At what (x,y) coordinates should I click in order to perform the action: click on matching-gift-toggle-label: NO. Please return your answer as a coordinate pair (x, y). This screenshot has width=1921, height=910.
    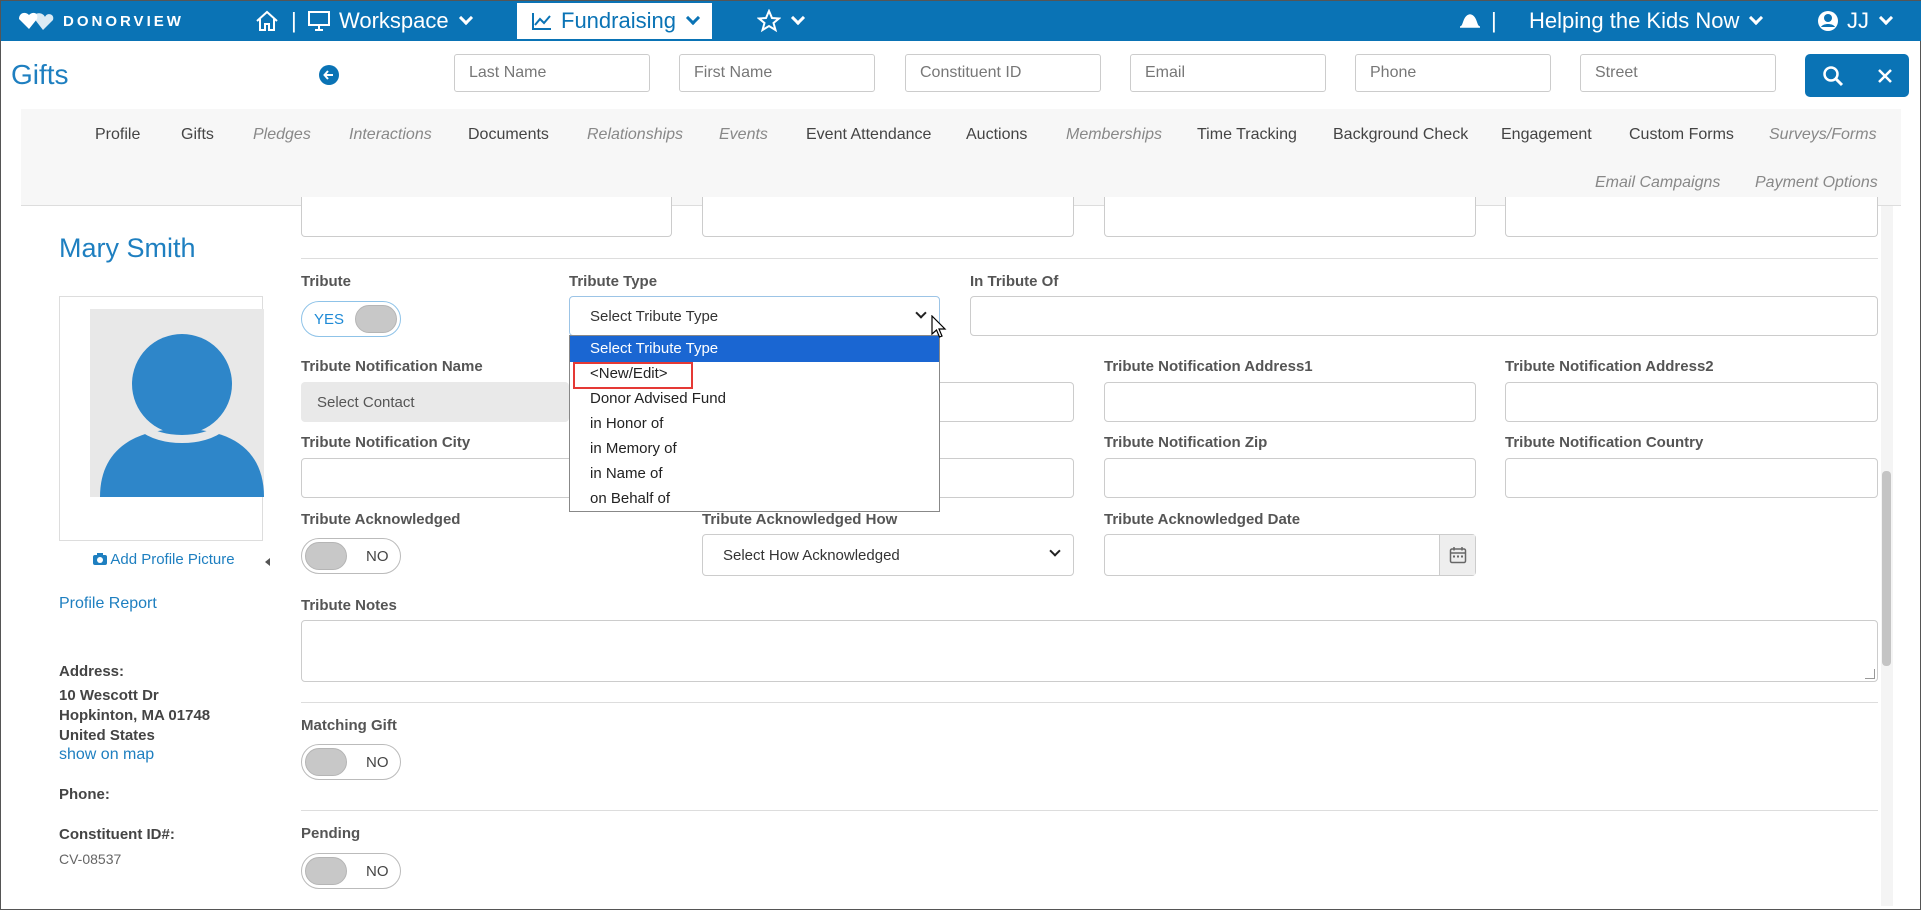
    Looking at the image, I should click on (377, 762).